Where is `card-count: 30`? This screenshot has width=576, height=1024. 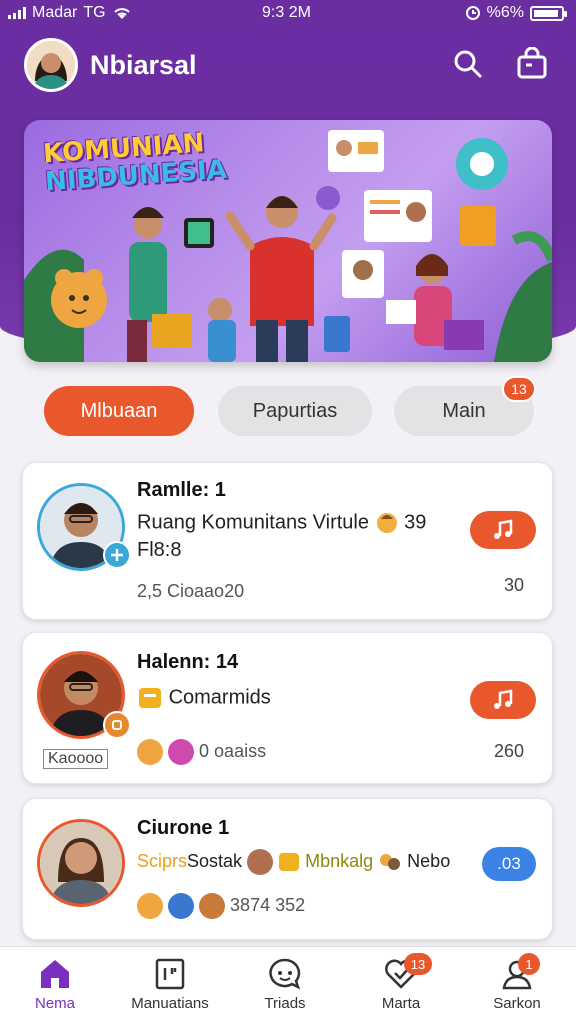
card-count: 30 is located at coordinates (513, 585).